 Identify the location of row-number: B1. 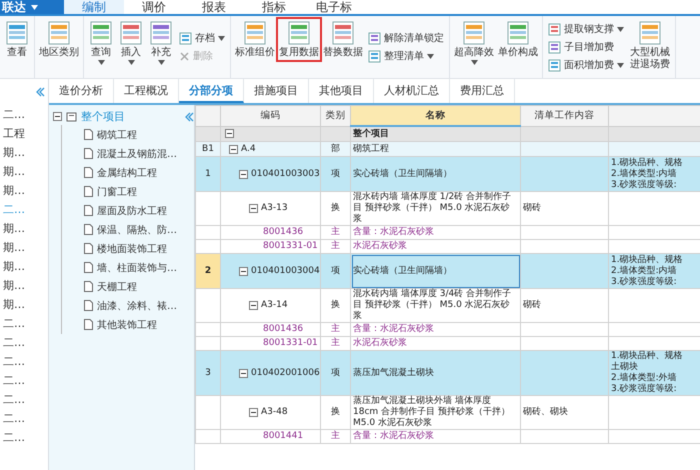
(208, 149).